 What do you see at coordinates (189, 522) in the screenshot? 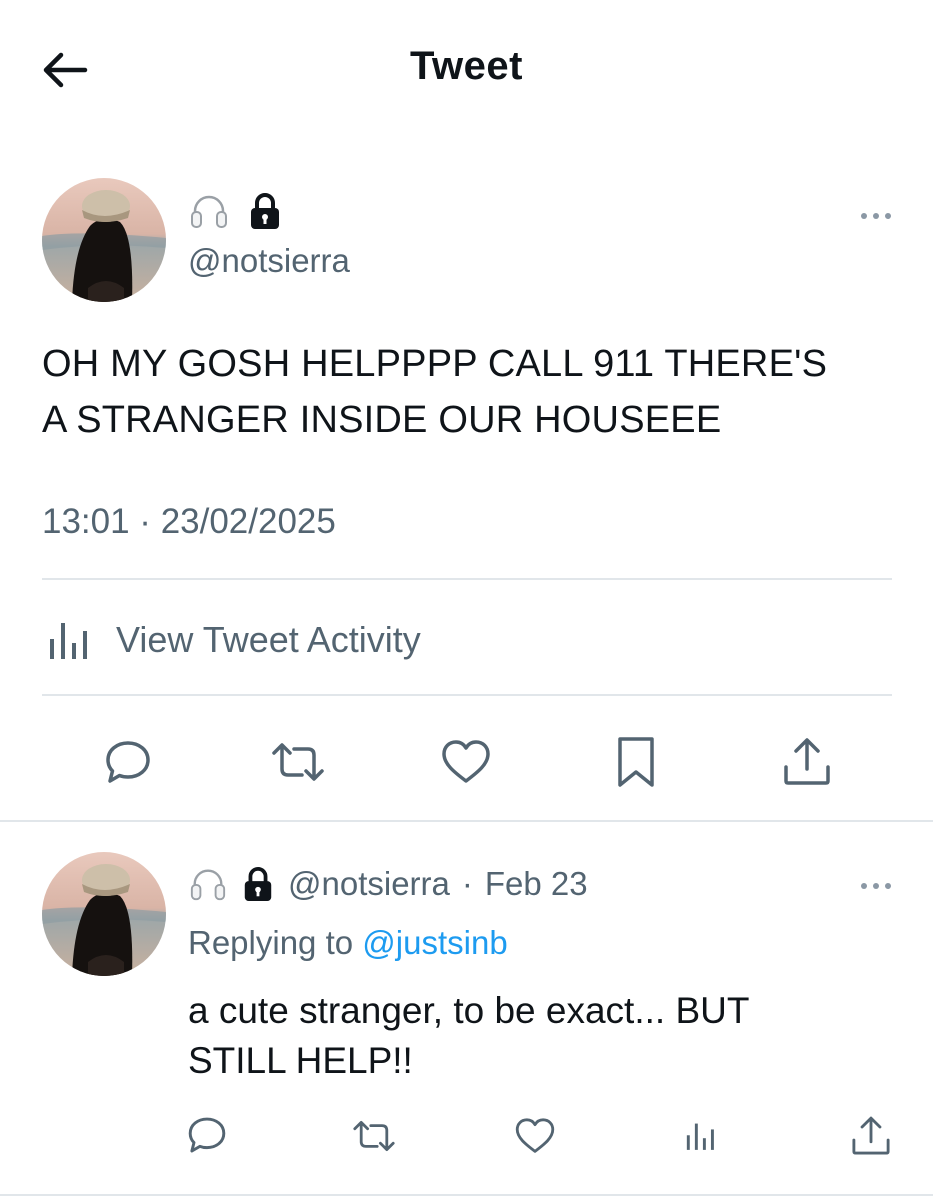
I see `tweet-timestamp: 13:01 · 23/02/2025` at bounding box center [189, 522].